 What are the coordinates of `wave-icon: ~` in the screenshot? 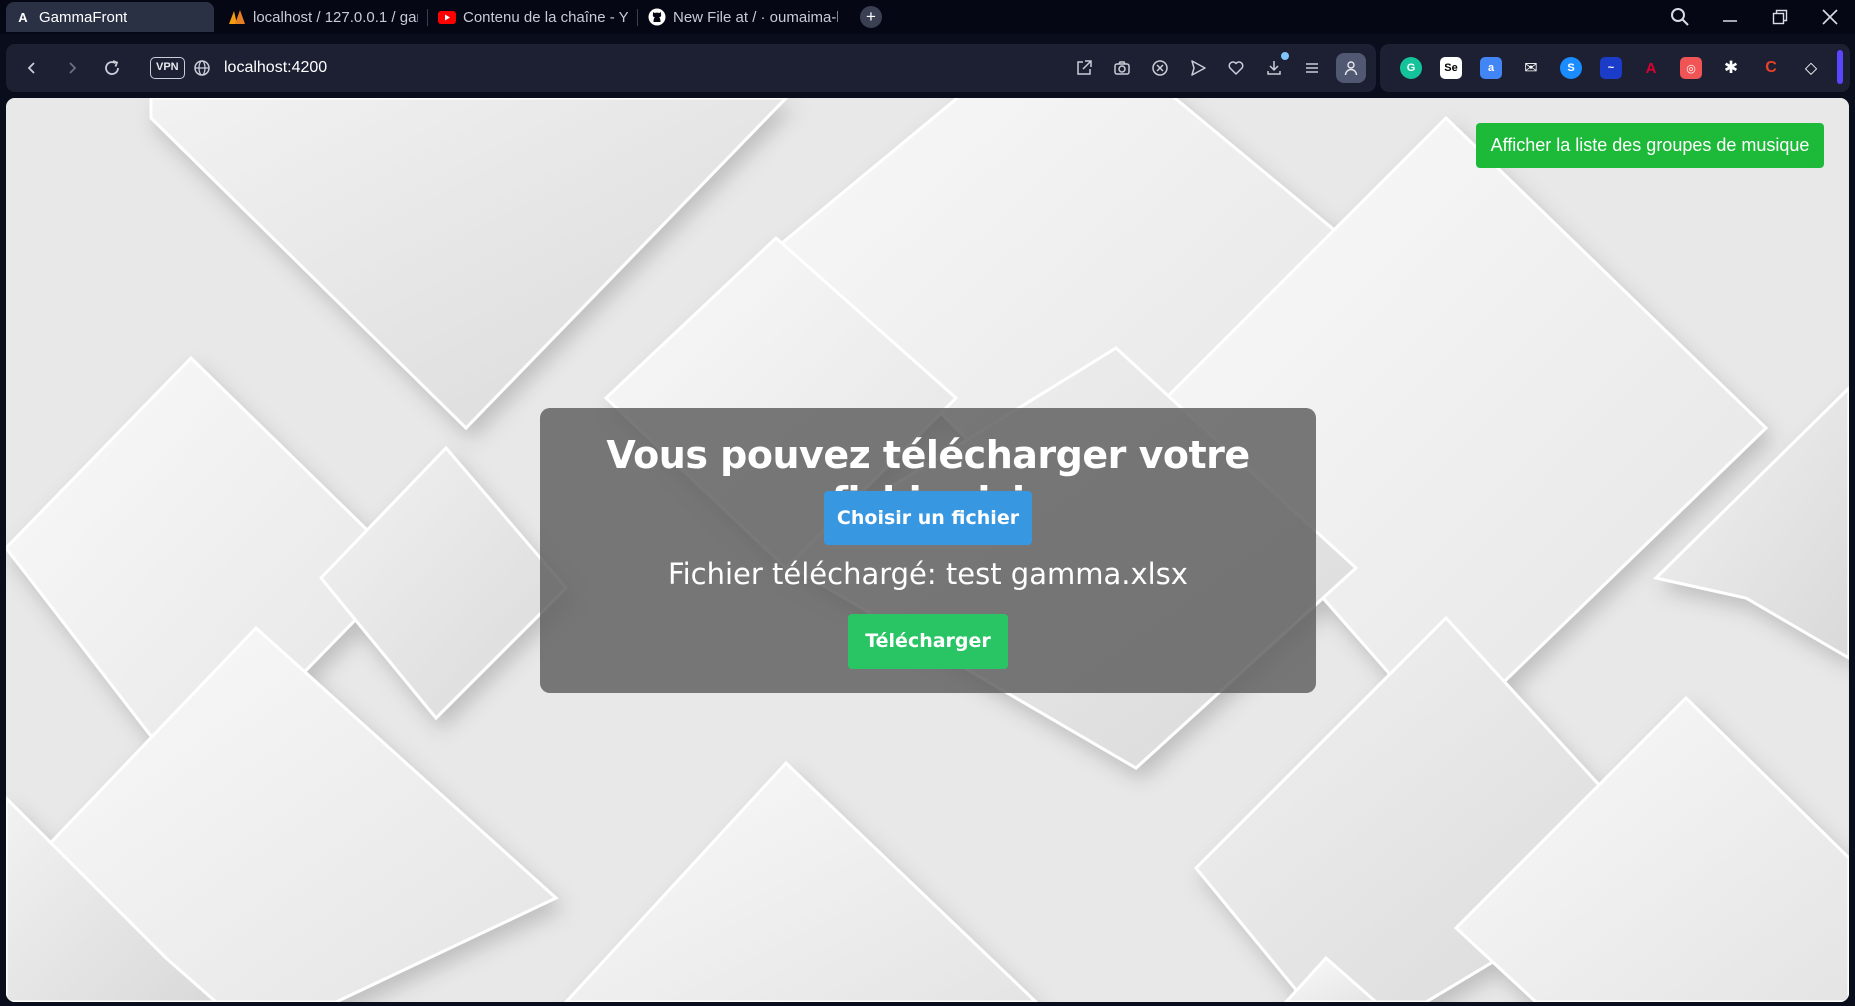 It's located at (1611, 68).